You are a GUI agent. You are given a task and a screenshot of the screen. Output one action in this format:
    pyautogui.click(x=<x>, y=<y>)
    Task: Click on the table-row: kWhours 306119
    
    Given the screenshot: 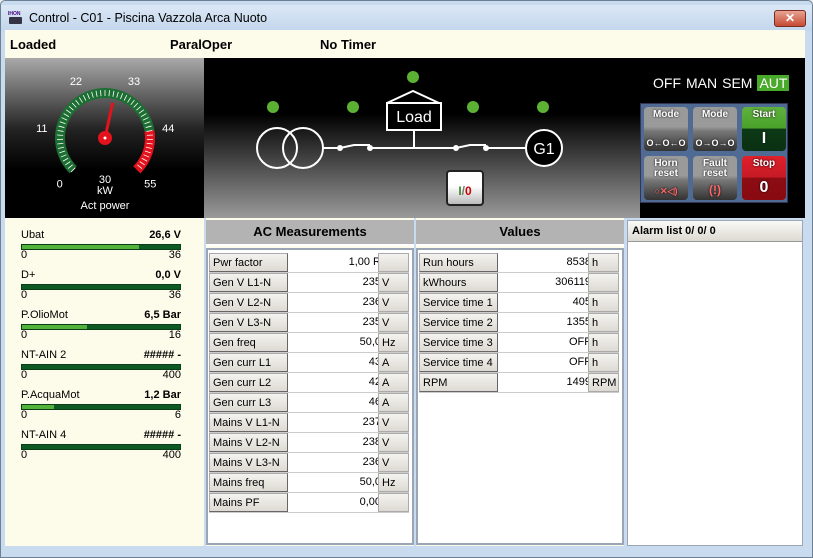 What is the action you would take?
    pyautogui.click(x=519, y=283)
    